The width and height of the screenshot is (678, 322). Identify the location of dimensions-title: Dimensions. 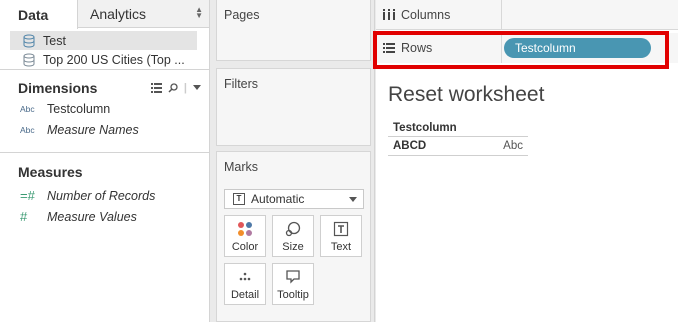
(58, 88).